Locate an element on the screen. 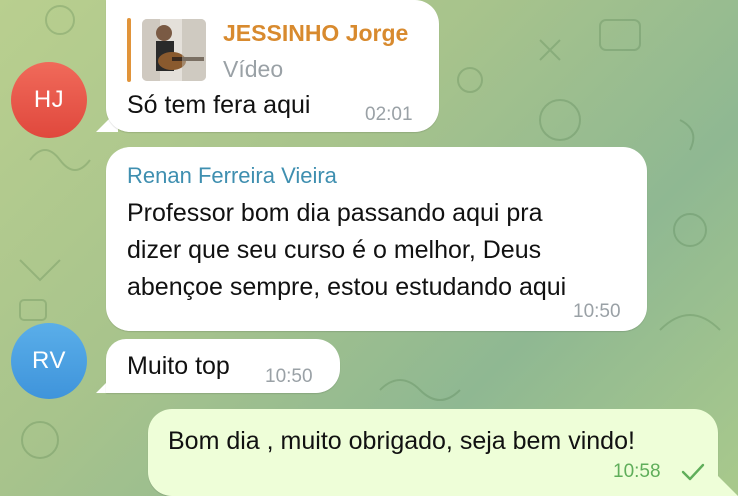  single-check-icon is located at coordinates (693, 472).